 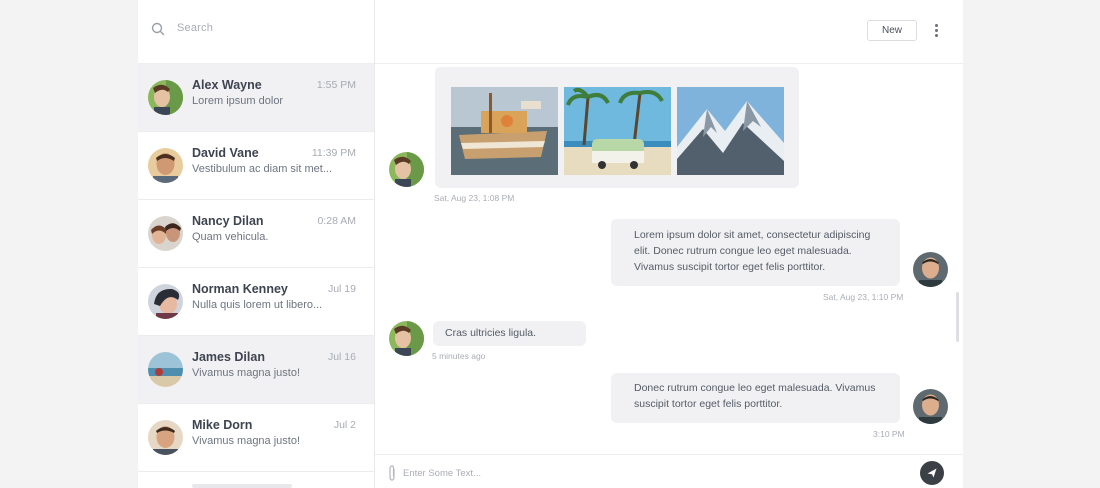 I want to click on message-preview: Quam vehicula., so click(x=230, y=237).